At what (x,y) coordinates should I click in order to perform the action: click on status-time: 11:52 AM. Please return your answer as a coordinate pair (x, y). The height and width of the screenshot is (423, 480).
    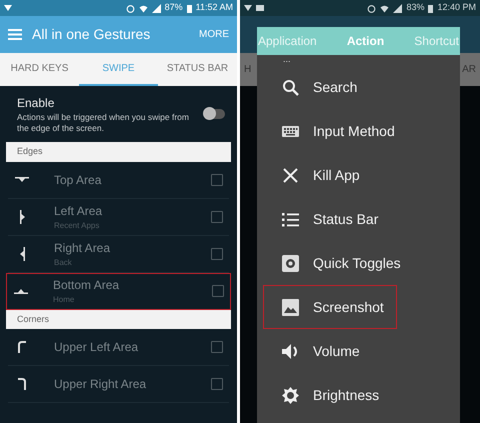
    Looking at the image, I should click on (214, 7).